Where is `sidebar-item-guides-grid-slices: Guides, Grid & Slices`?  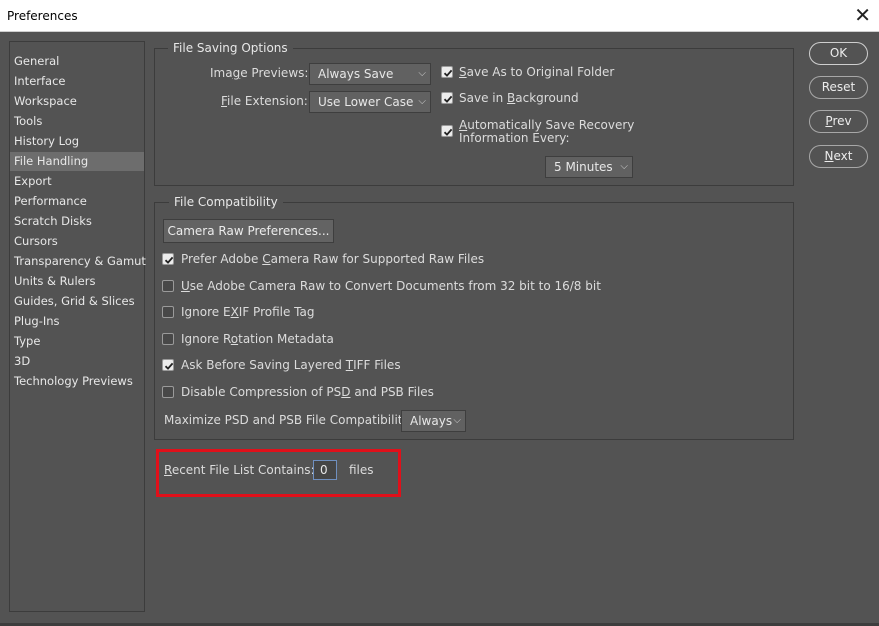 sidebar-item-guides-grid-slices: Guides, Grid & Slices is located at coordinates (77, 301).